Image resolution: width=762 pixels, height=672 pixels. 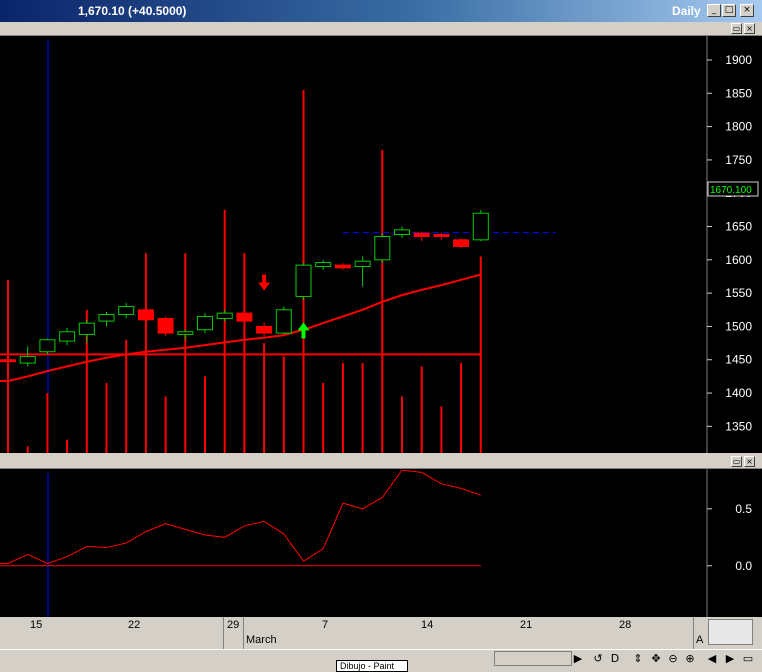 What do you see at coordinates (673, 659) in the screenshot?
I see `zoom-out-icon: ⊖` at bounding box center [673, 659].